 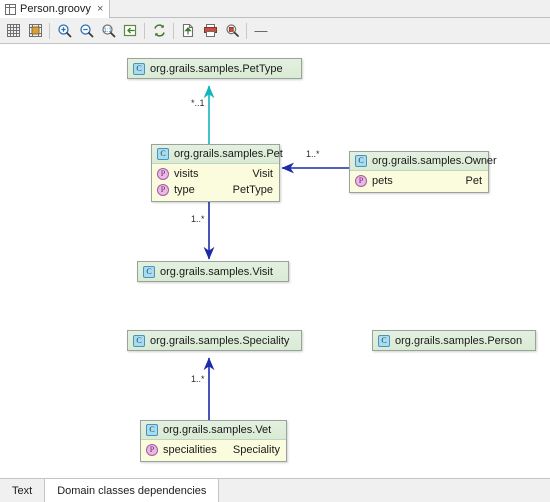 What do you see at coordinates (100, 9) in the screenshot?
I see `close-icon: ×` at bounding box center [100, 9].